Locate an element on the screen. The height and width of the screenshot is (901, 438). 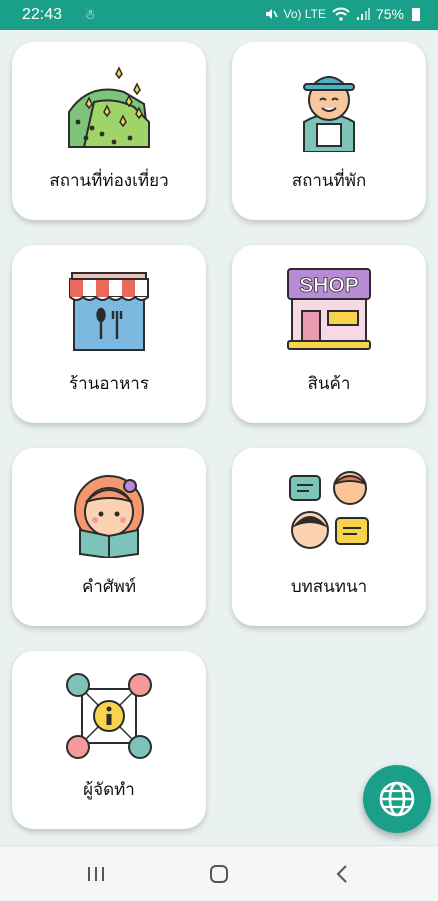
back-button is located at coordinates (342, 874).